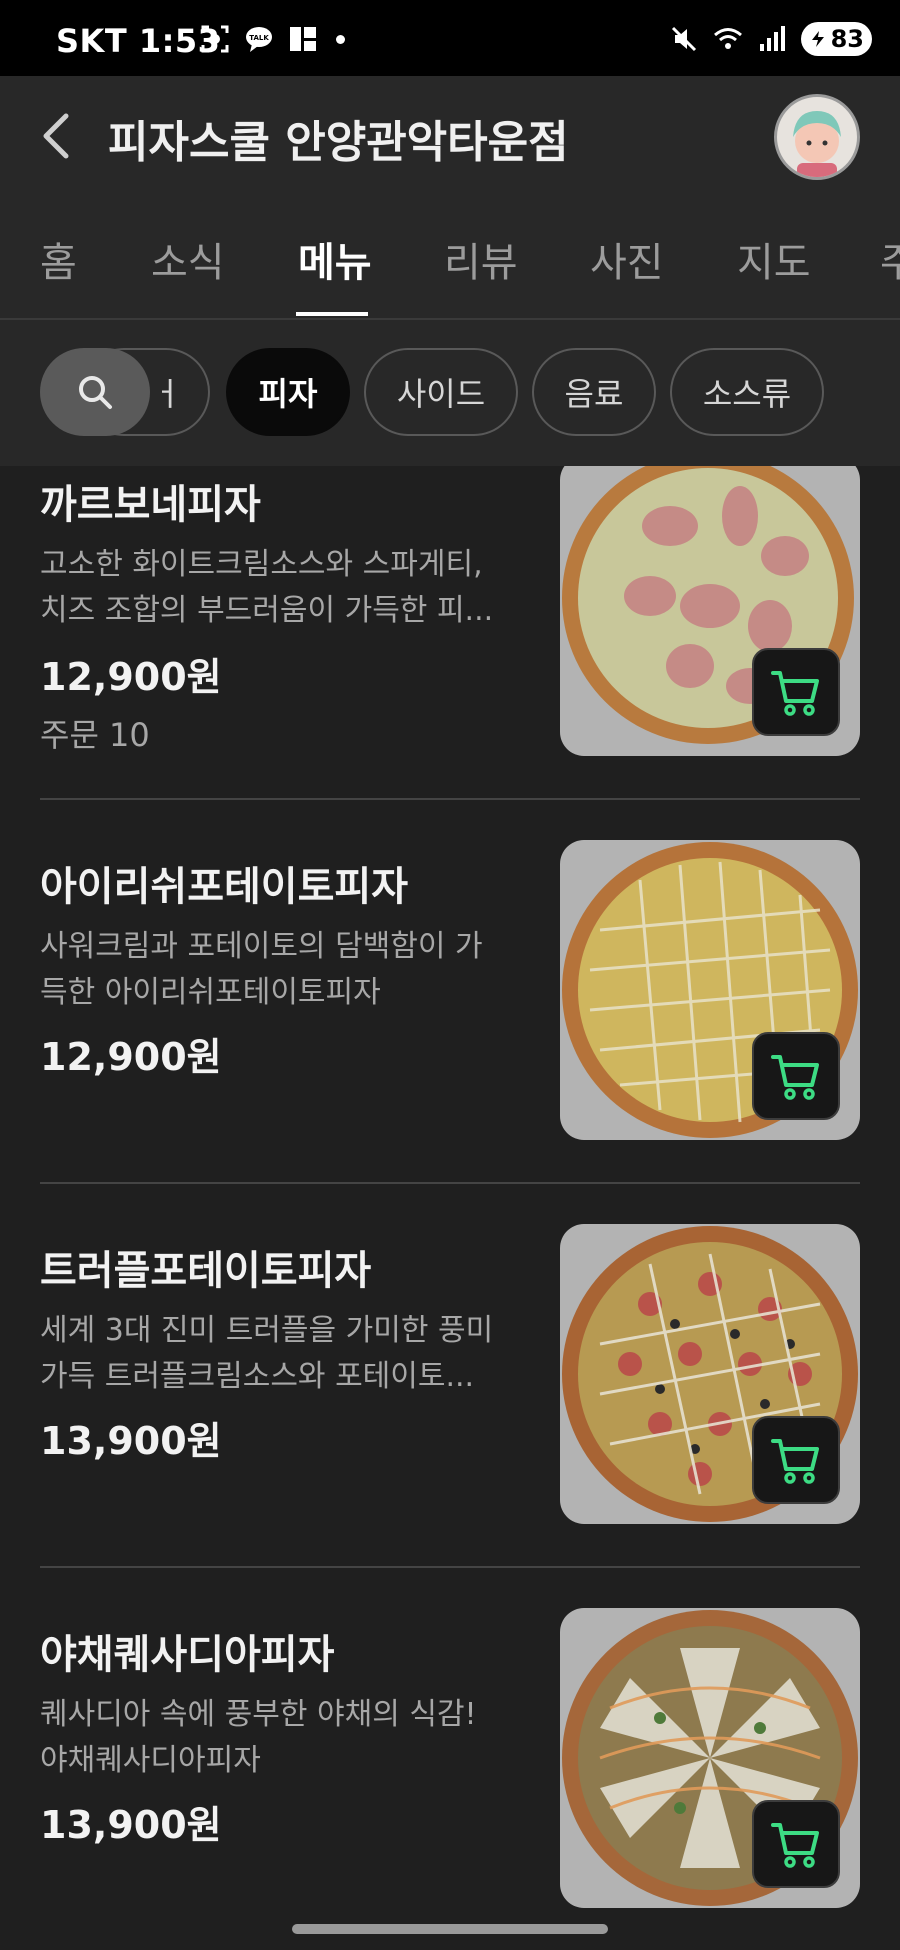  Describe the element at coordinates (594, 392) in the screenshot. I see `chip-drinks: 음료` at that location.